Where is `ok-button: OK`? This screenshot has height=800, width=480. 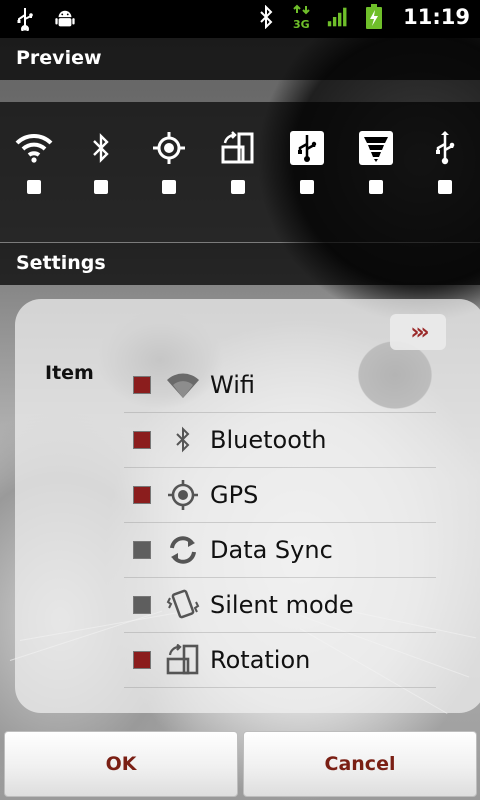 ok-button: OK is located at coordinates (121, 764).